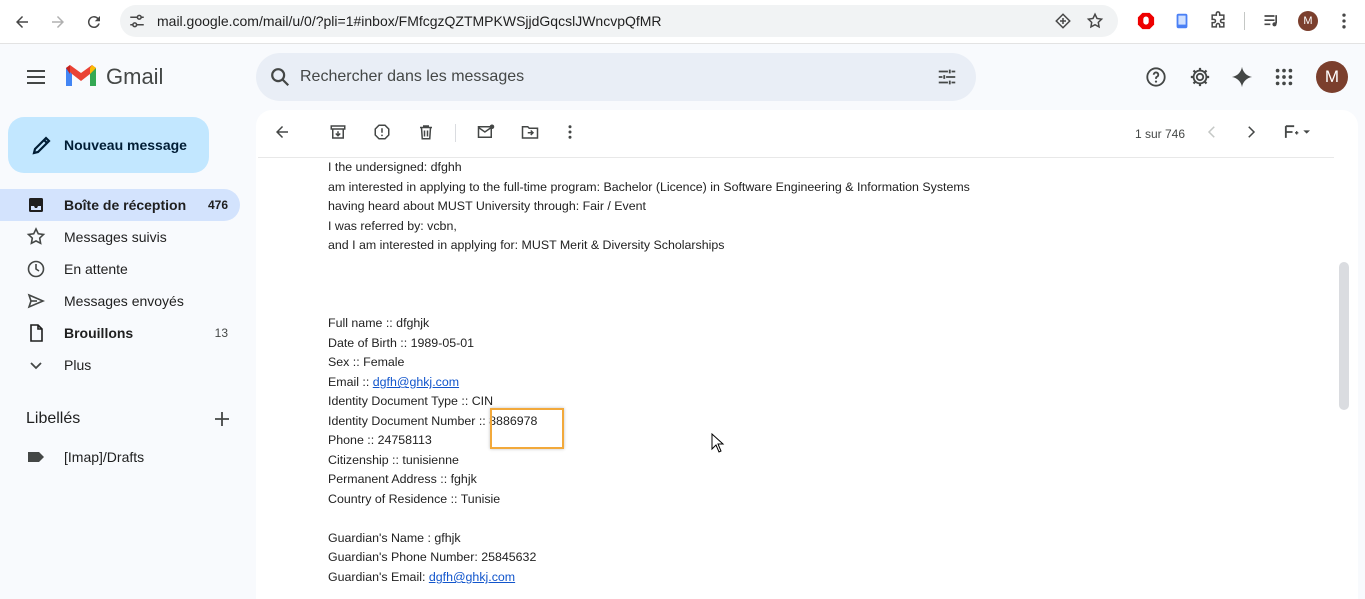 This screenshot has height=599, width=1365. What do you see at coordinates (94, 22) in the screenshot?
I see `reload-icon` at bounding box center [94, 22].